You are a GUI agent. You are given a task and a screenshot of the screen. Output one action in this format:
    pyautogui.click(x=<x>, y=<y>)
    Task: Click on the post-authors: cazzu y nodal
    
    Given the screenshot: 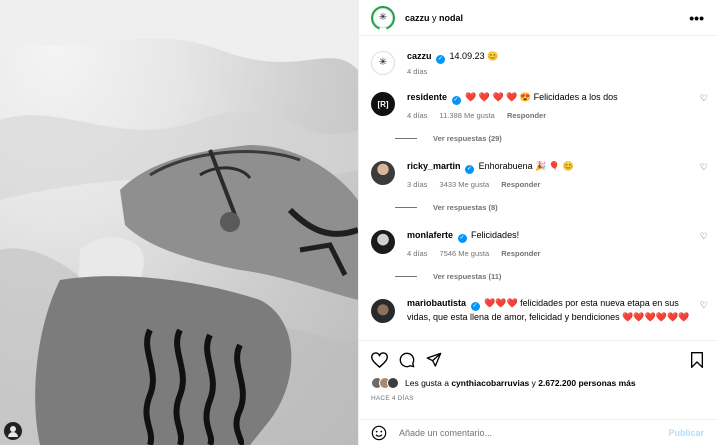 What is the action you would take?
    pyautogui.click(x=434, y=18)
    